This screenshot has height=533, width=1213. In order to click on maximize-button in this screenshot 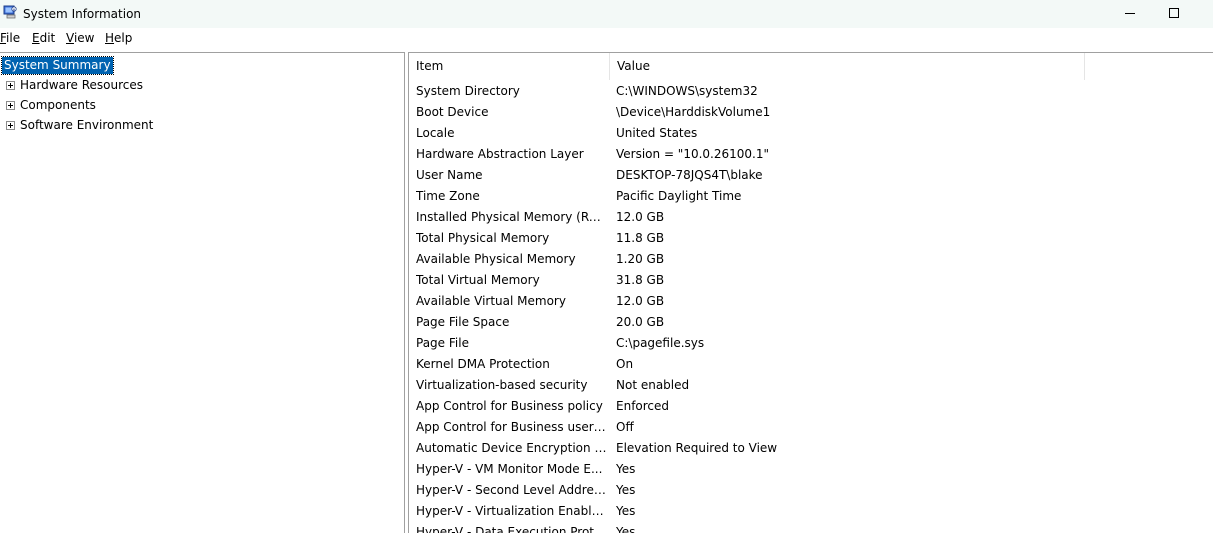, I will do `click(1174, 14)`.